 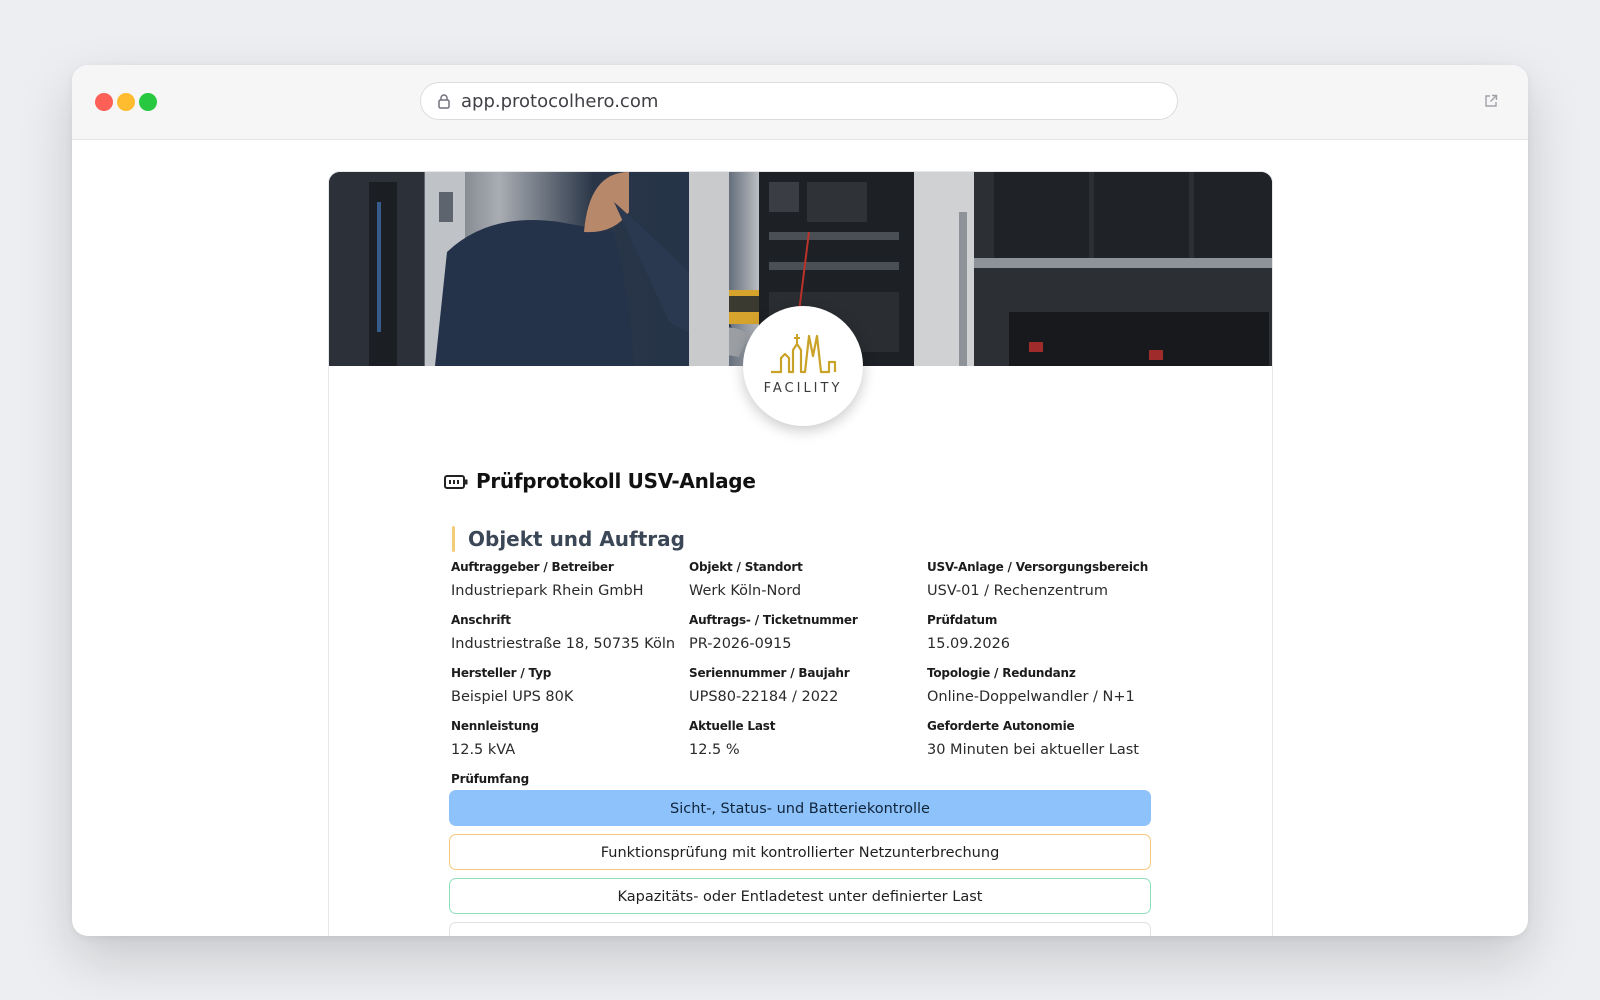 What do you see at coordinates (483, 750) in the screenshot?
I see `field-value: 12.5 kVA` at bounding box center [483, 750].